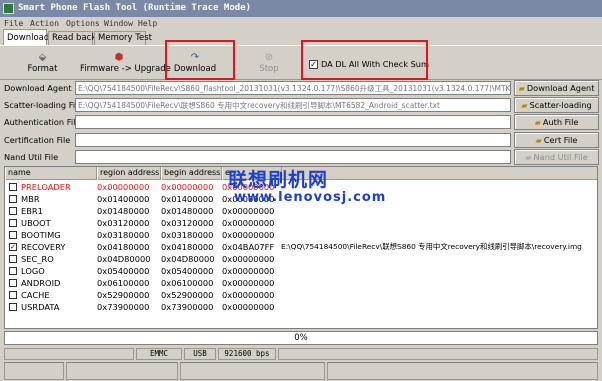  What do you see at coordinates (41, 235) in the screenshot?
I see `partition-name: BOOTIMG` at bounding box center [41, 235].